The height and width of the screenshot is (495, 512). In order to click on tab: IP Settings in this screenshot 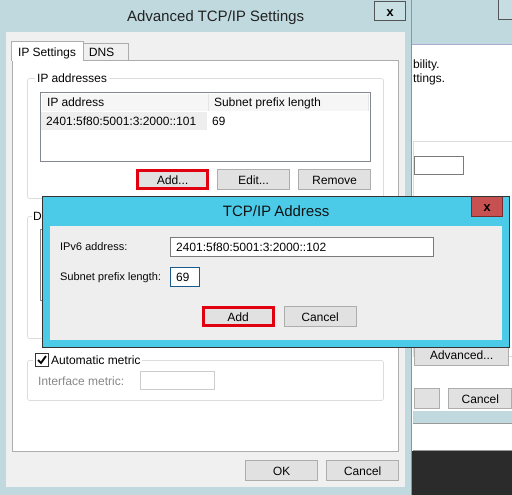, I will do `click(47, 51)`.